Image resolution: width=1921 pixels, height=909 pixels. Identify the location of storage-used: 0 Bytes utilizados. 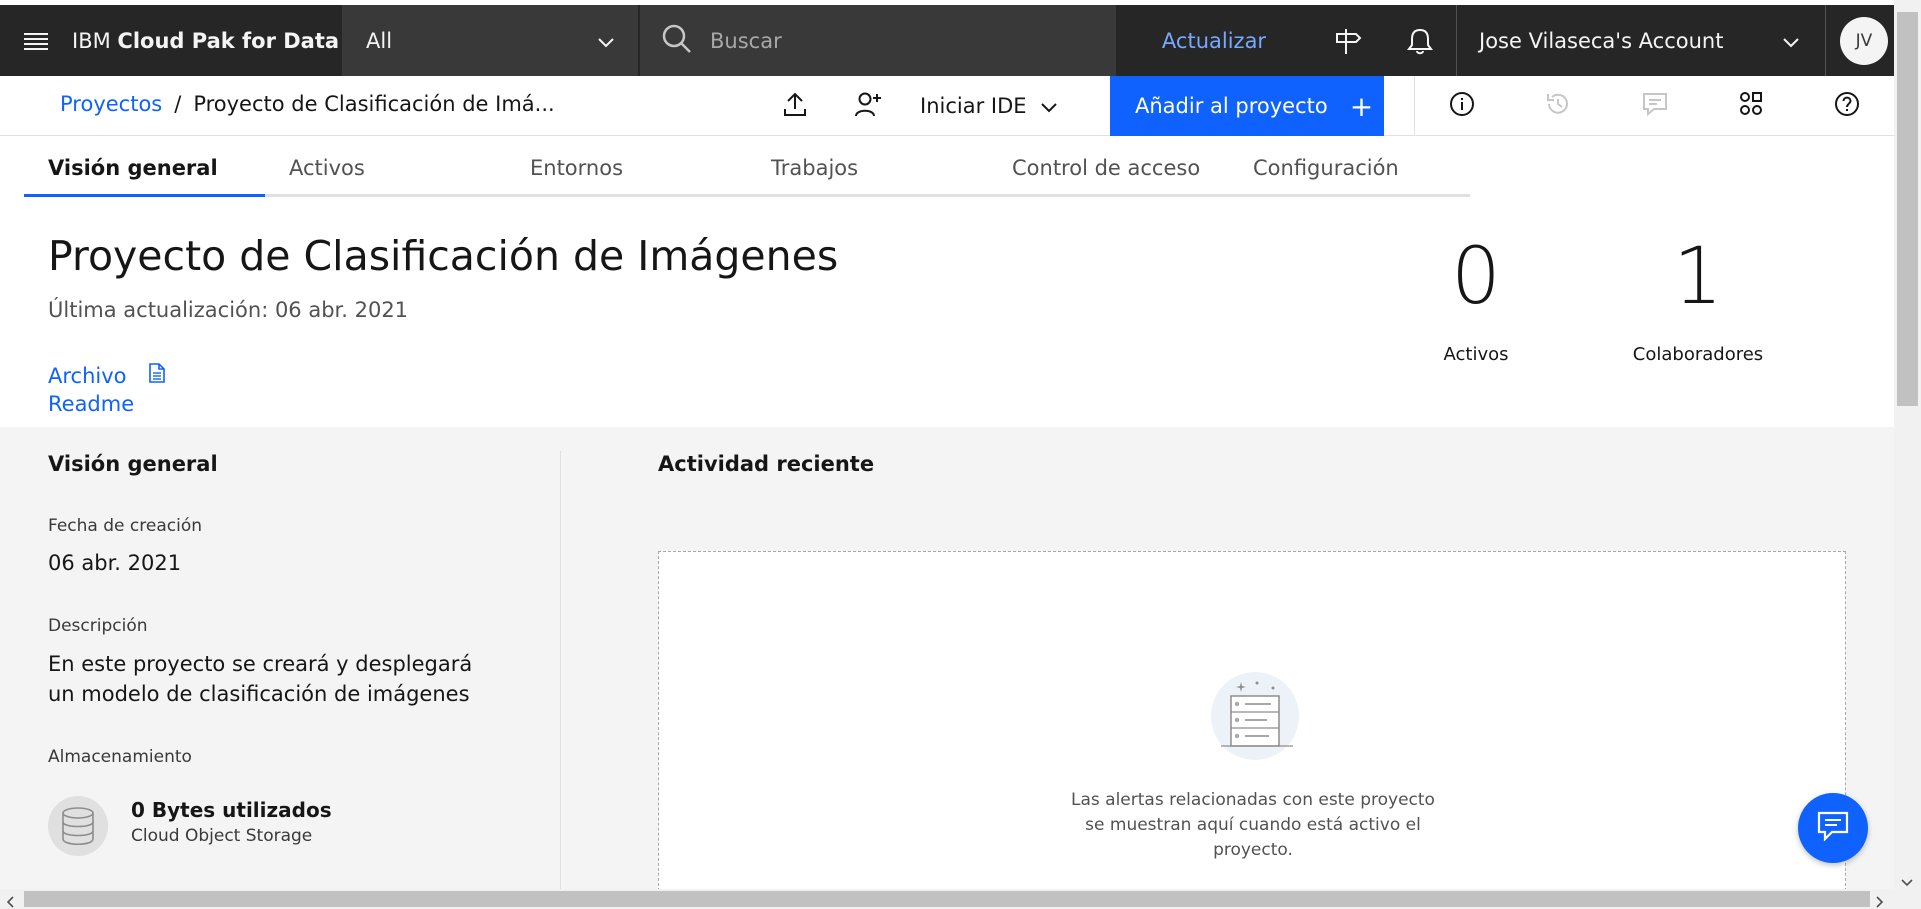
(231, 810).